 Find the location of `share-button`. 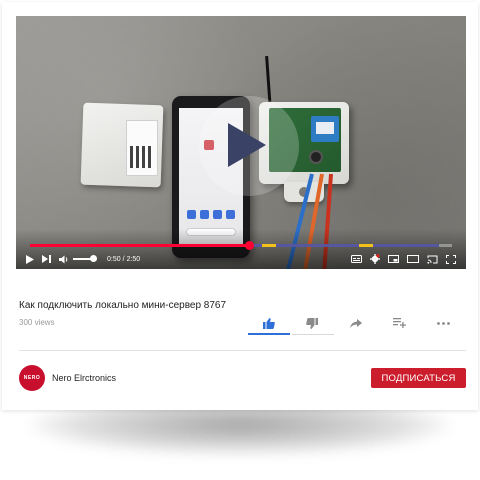

share-button is located at coordinates (356, 323).